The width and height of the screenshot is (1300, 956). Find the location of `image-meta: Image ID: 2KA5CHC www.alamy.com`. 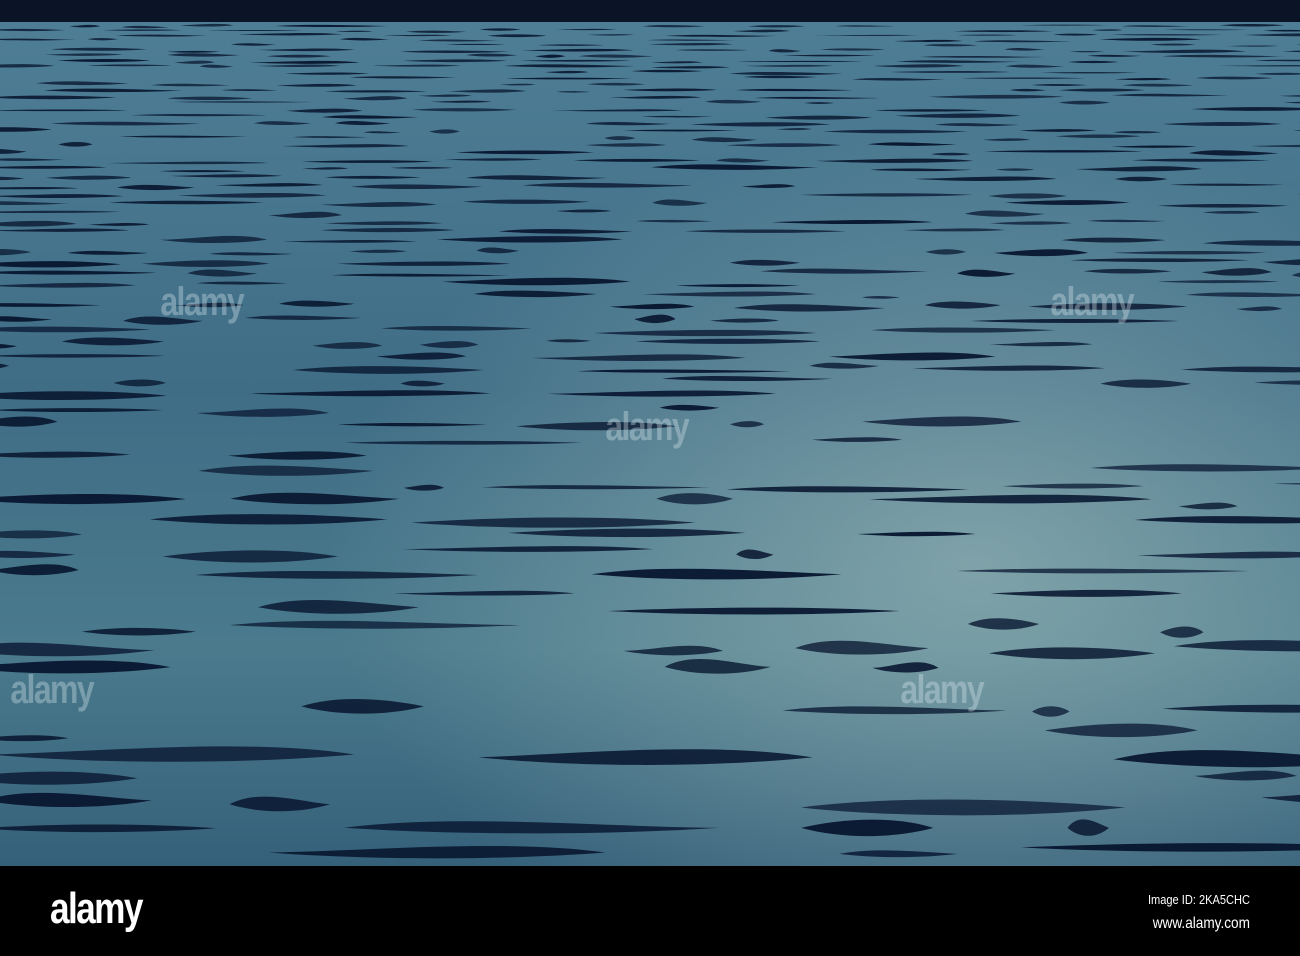

image-meta: Image ID: 2KA5CHC www.alamy.com is located at coordinates (1199, 912).